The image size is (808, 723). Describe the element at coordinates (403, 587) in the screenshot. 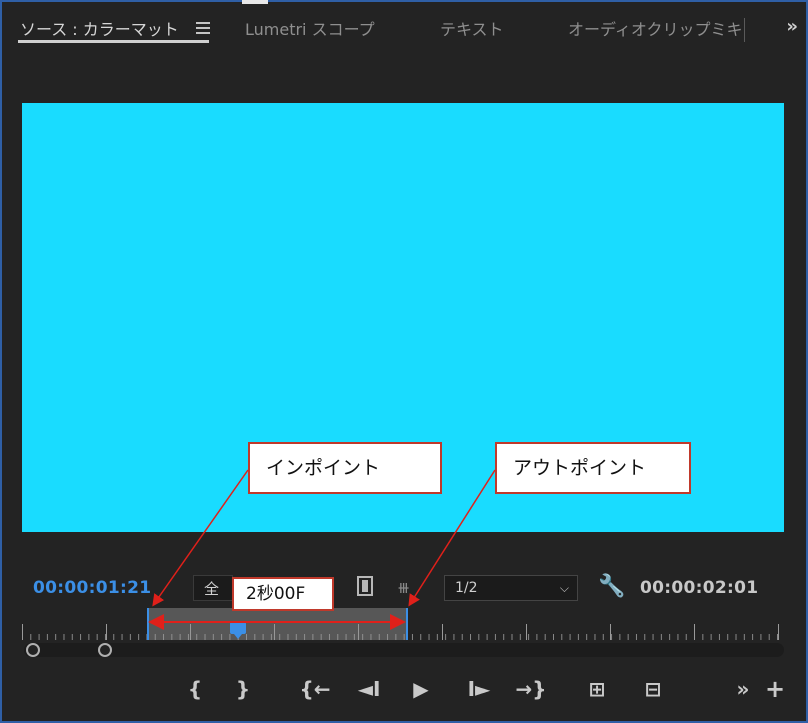

I see `drag-audio-icon: ⧻` at that location.